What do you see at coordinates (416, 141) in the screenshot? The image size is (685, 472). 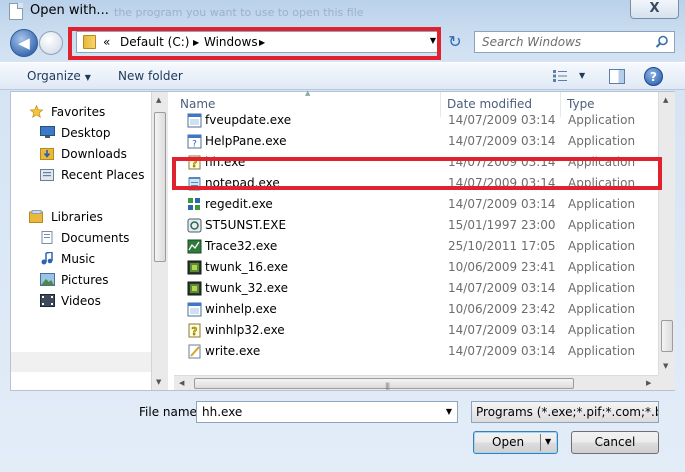 I see `file-row: ? HelpPane.exe 14/07/2009 03:14 Application` at bounding box center [416, 141].